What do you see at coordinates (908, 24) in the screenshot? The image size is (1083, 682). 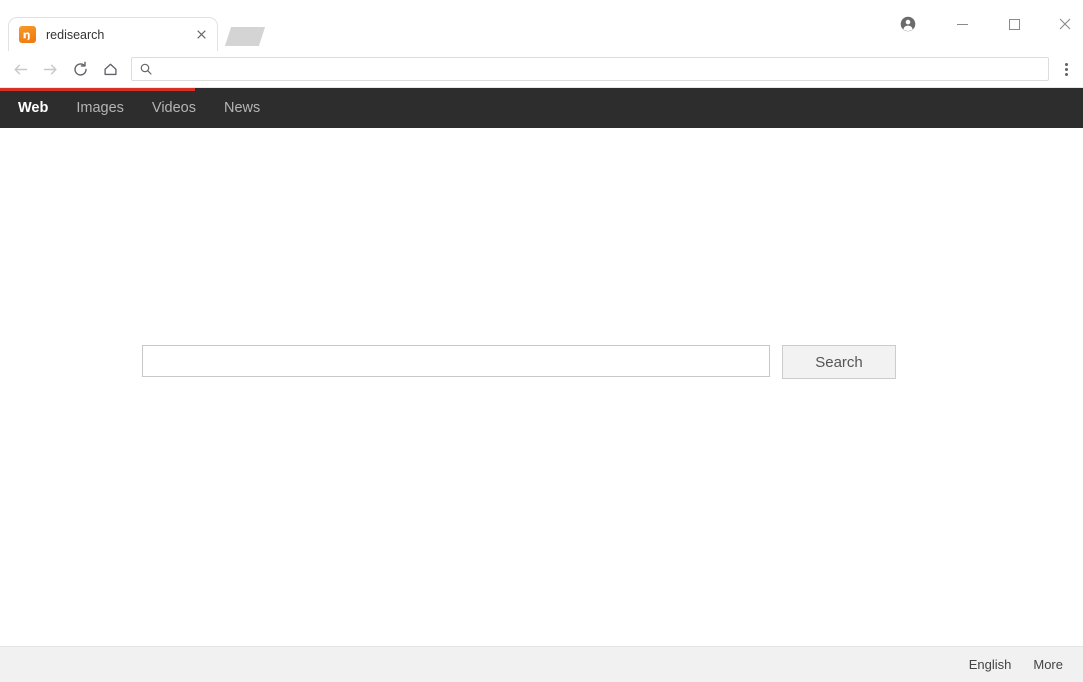 I see `profile-avatar-icon` at bounding box center [908, 24].